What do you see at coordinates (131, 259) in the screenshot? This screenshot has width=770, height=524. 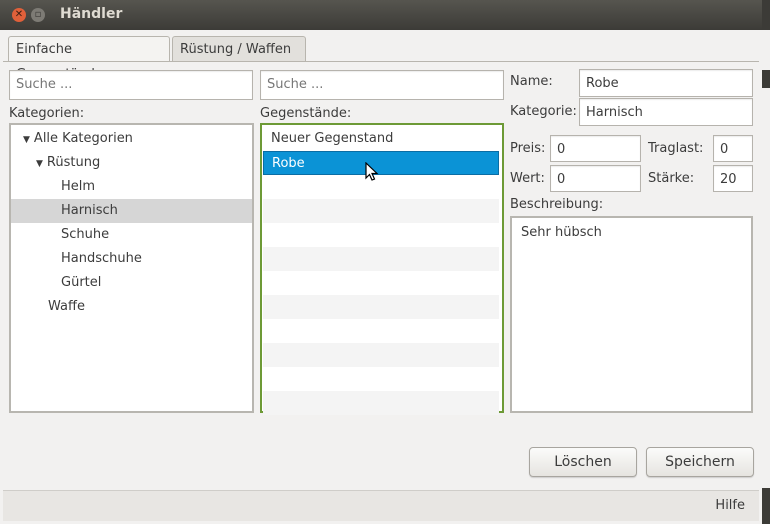 I see `tree-item-gloves: Handschuhe` at bounding box center [131, 259].